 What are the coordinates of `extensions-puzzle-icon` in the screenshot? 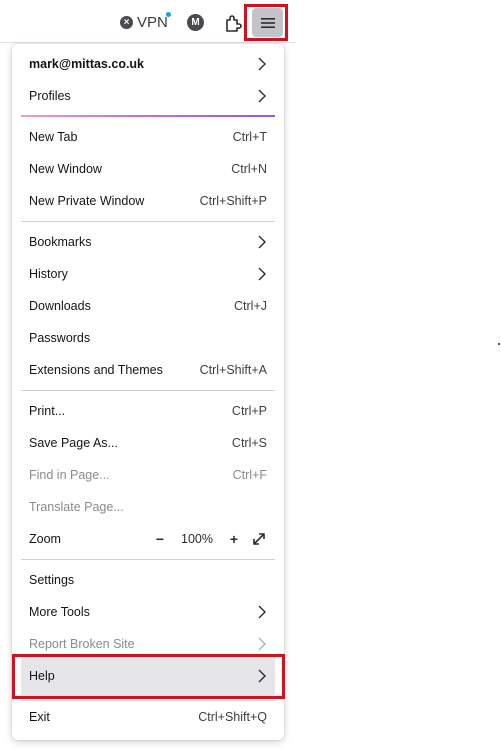 It's located at (233, 22).